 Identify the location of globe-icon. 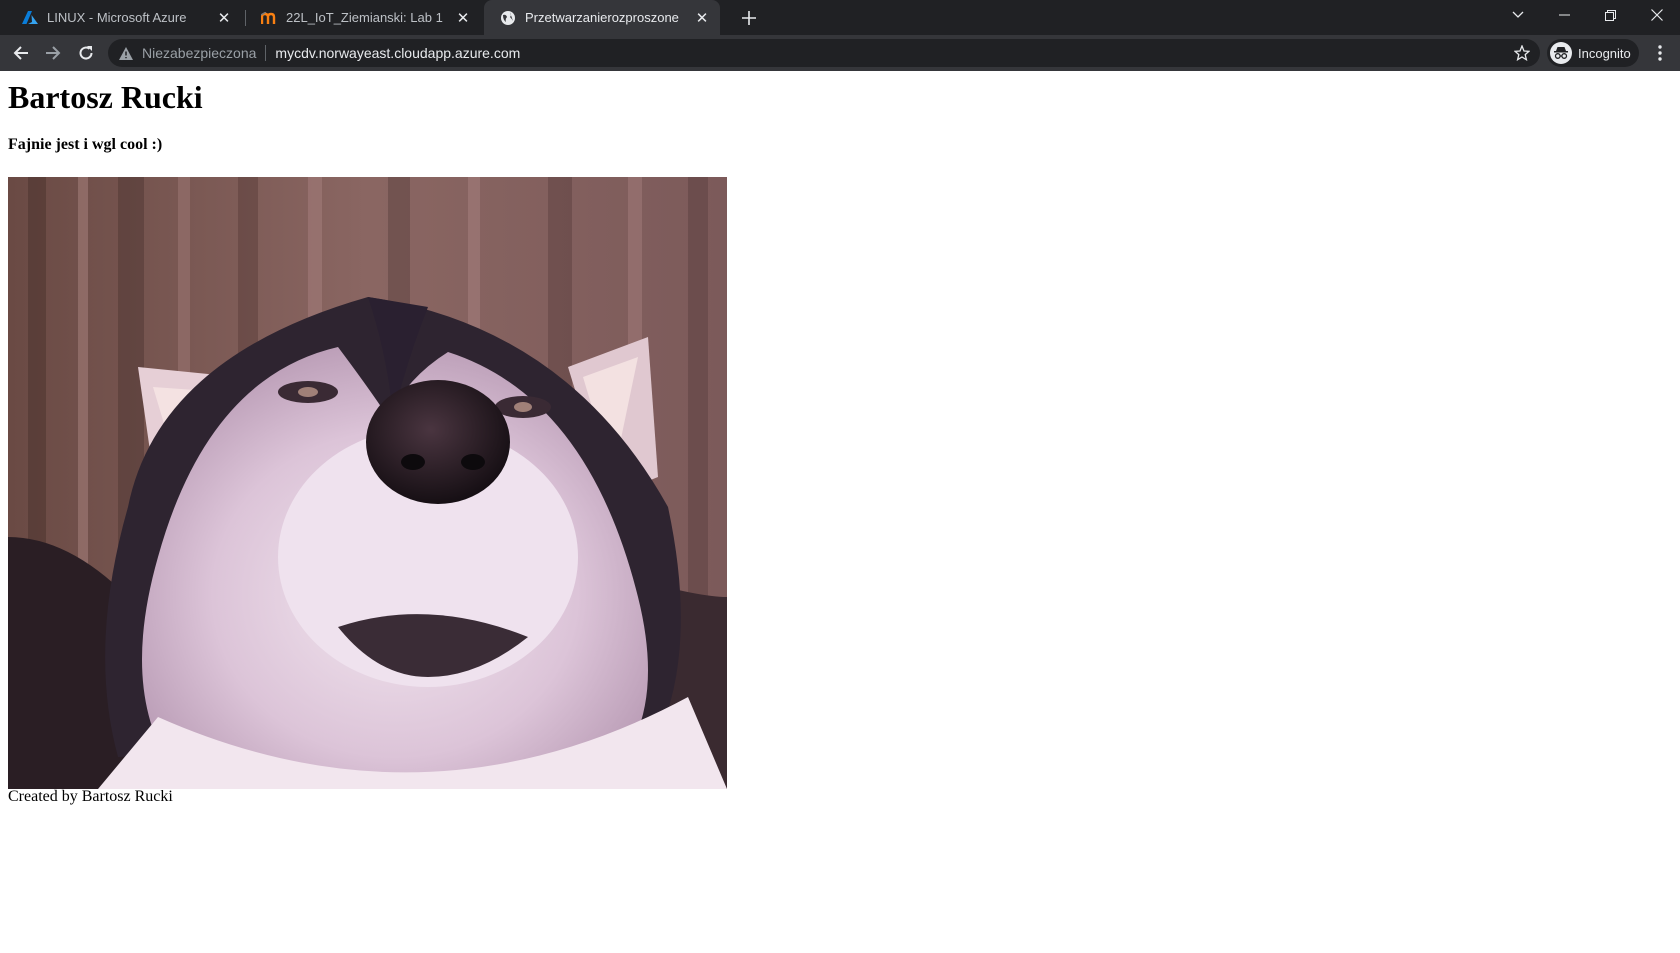
(508, 18).